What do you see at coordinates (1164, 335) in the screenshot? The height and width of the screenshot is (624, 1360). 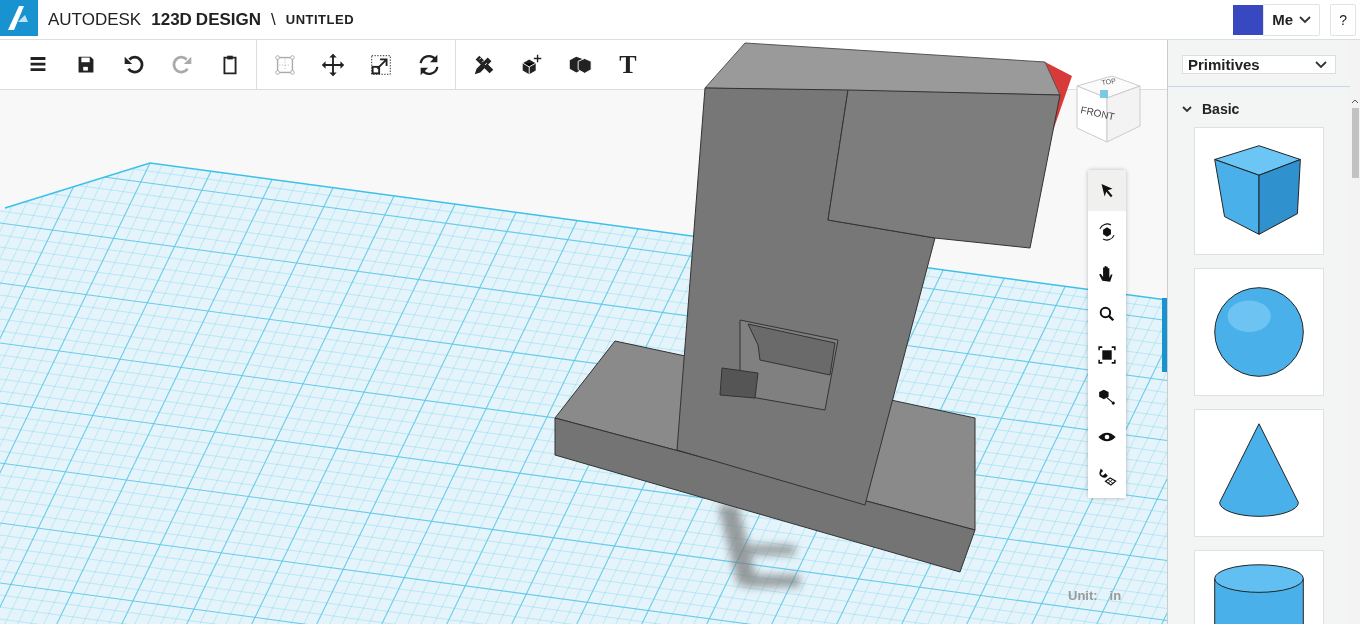 I see `panel-collapse-handle` at bounding box center [1164, 335].